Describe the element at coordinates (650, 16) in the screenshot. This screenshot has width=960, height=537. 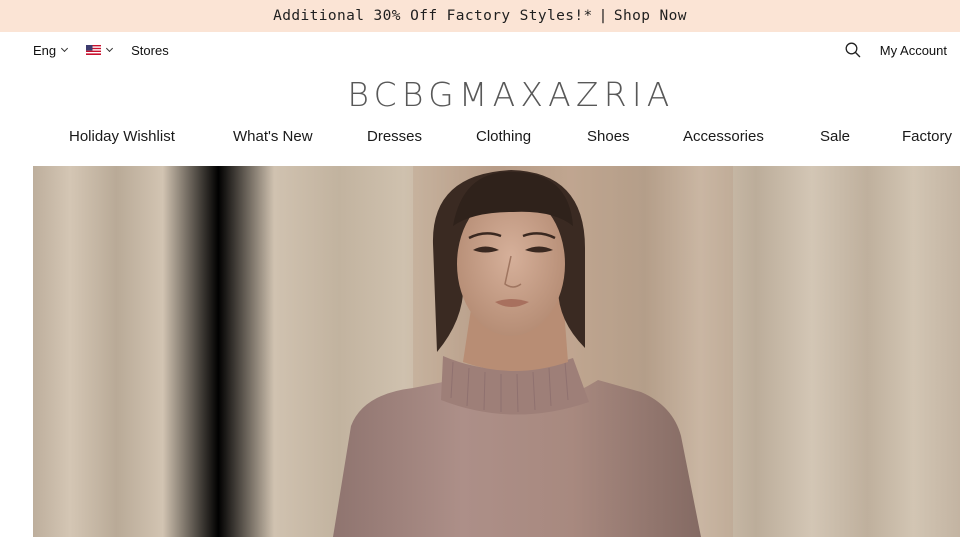
I see `shop-now-link: Shop Now` at that location.